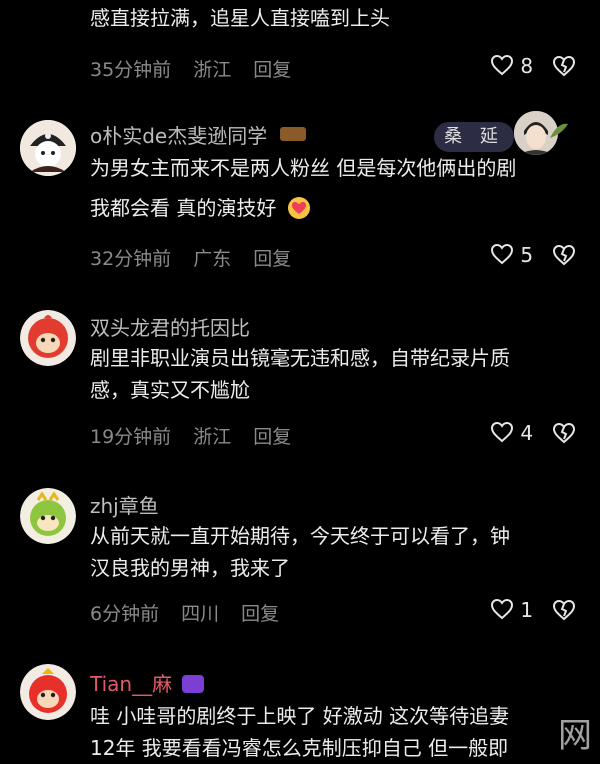 This screenshot has width=600, height=764. Describe the element at coordinates (527, 433) in the screenshot. I see `like-count: 4` at that location.